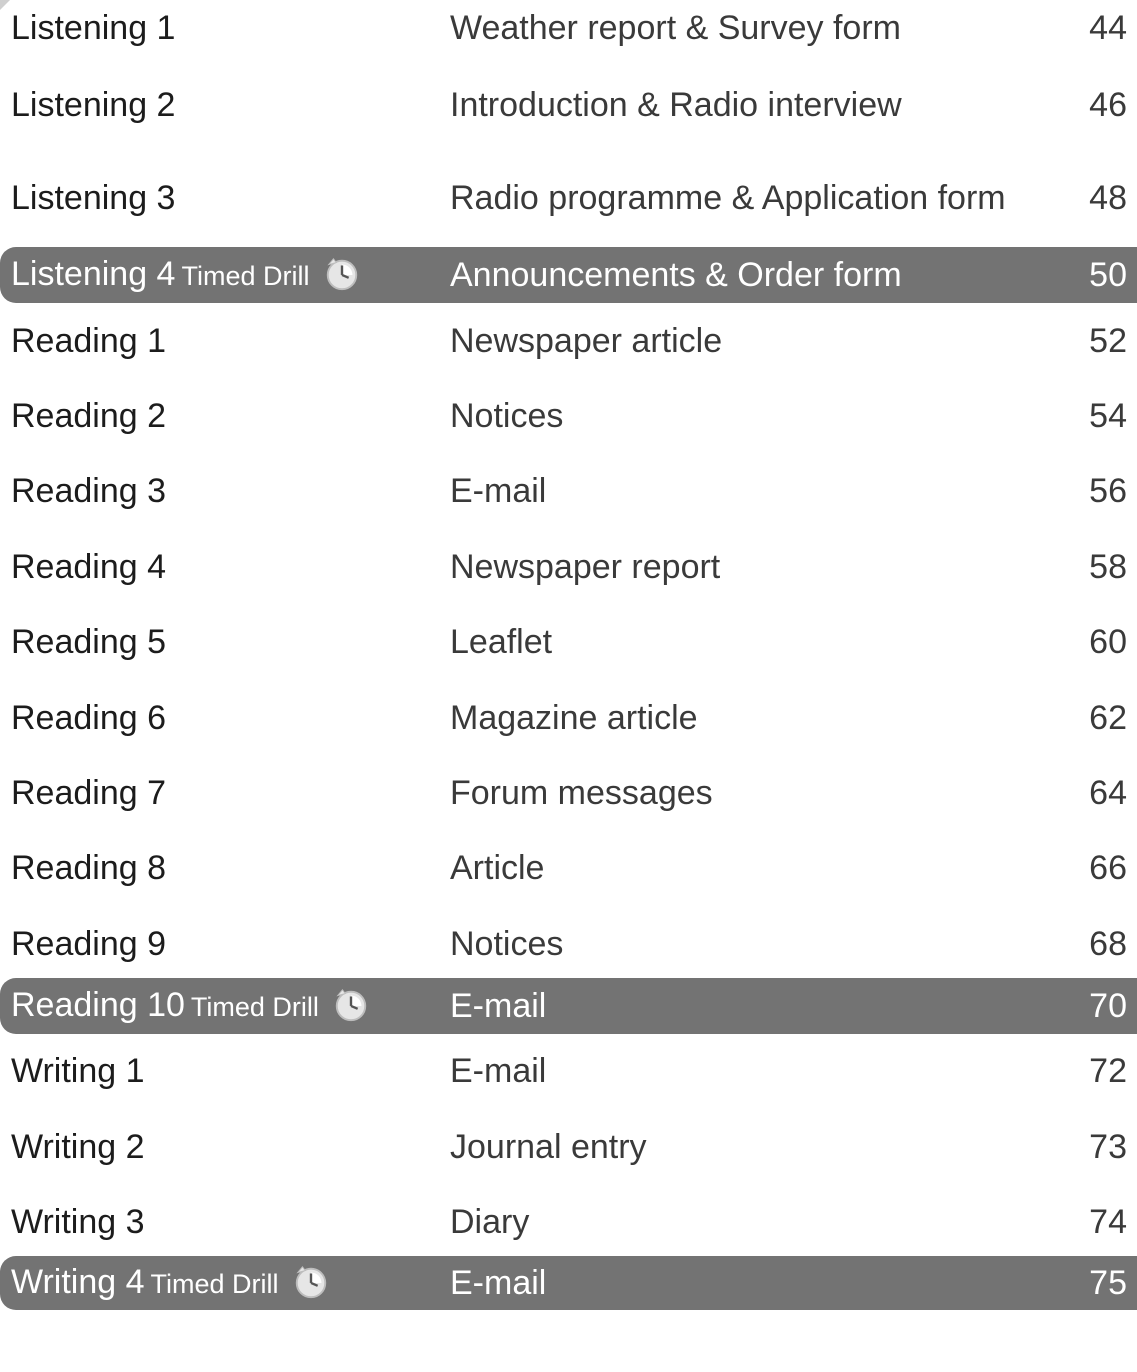 Image resolution: width=1137 pixels, height=1372 pixels. Describe the element at coordinates (676, 104) in the screenshot. I see `toc-row-topic: Introduction & Radio interview` at that location.